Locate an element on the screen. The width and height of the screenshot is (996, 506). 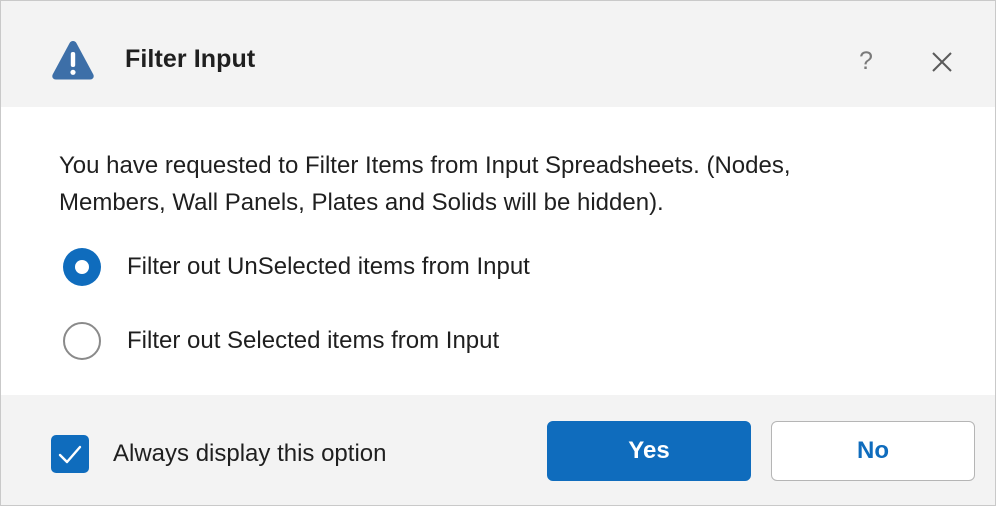
help-icon: ? is located at coordinates (866, 61).